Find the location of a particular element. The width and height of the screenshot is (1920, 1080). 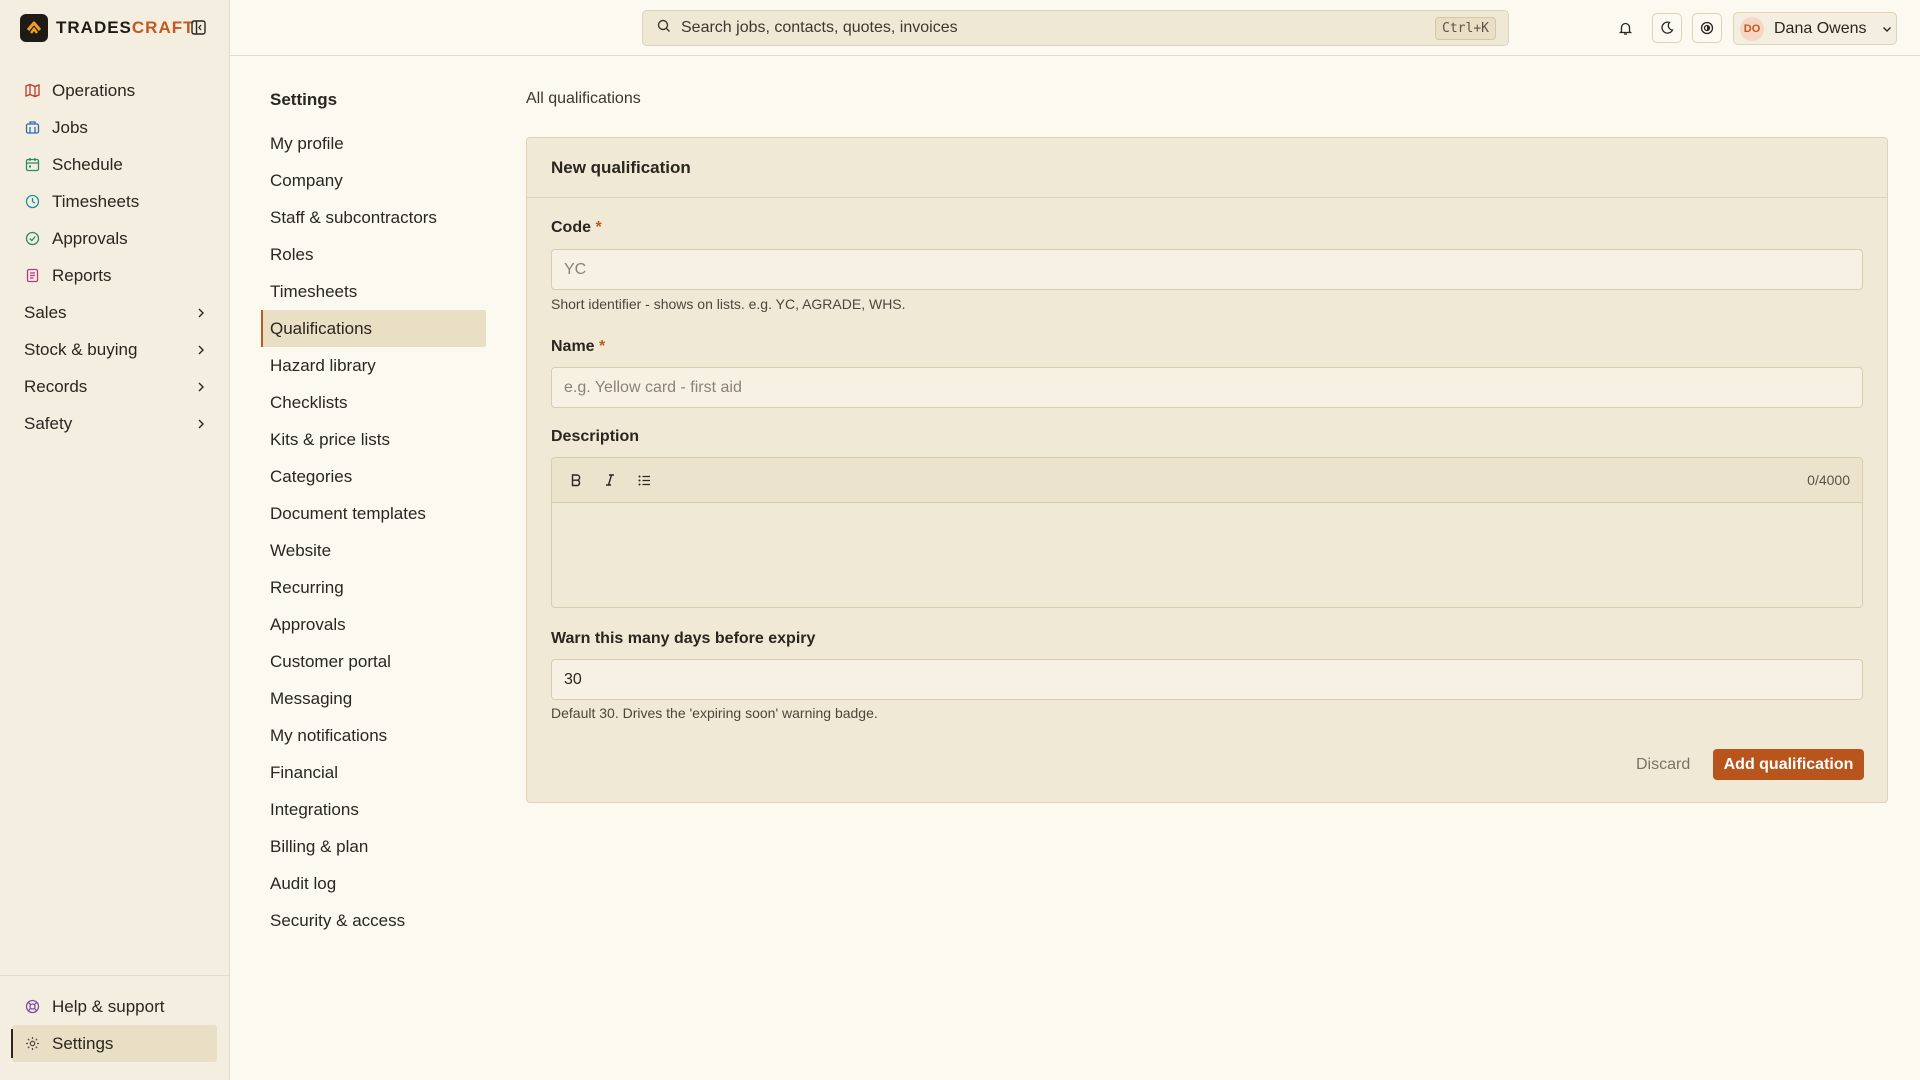

warn-days-label: Warn this many days before expiry is located at coordinates (683, 638).